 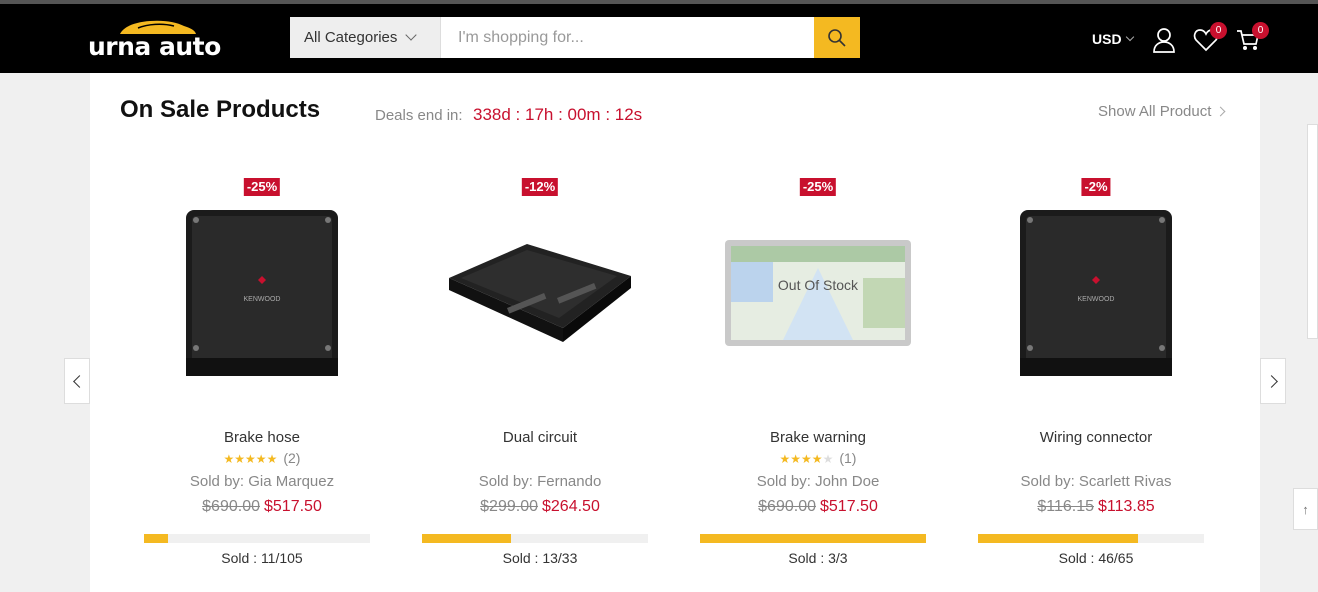 What do you see at coordinates (154, 46) in the screenshot?
I see `logo-text: urna auto` at bounding box center [154, 46].